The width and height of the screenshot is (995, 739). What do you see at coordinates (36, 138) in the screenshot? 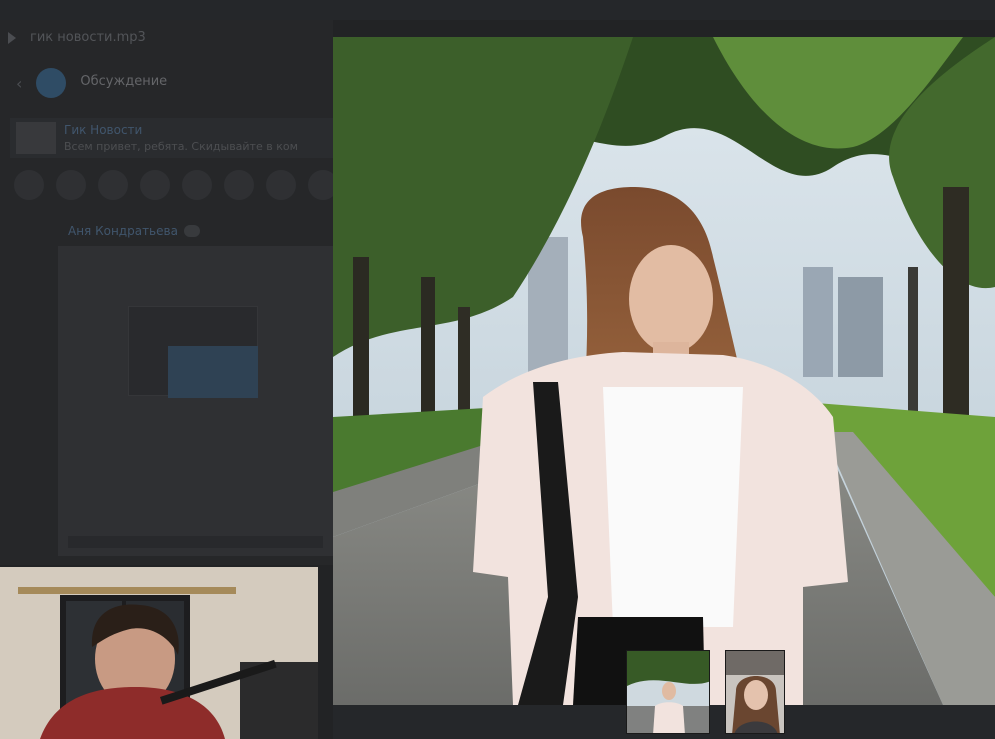
I see `pinned-thumbnail` at bounding box center [36, 138].